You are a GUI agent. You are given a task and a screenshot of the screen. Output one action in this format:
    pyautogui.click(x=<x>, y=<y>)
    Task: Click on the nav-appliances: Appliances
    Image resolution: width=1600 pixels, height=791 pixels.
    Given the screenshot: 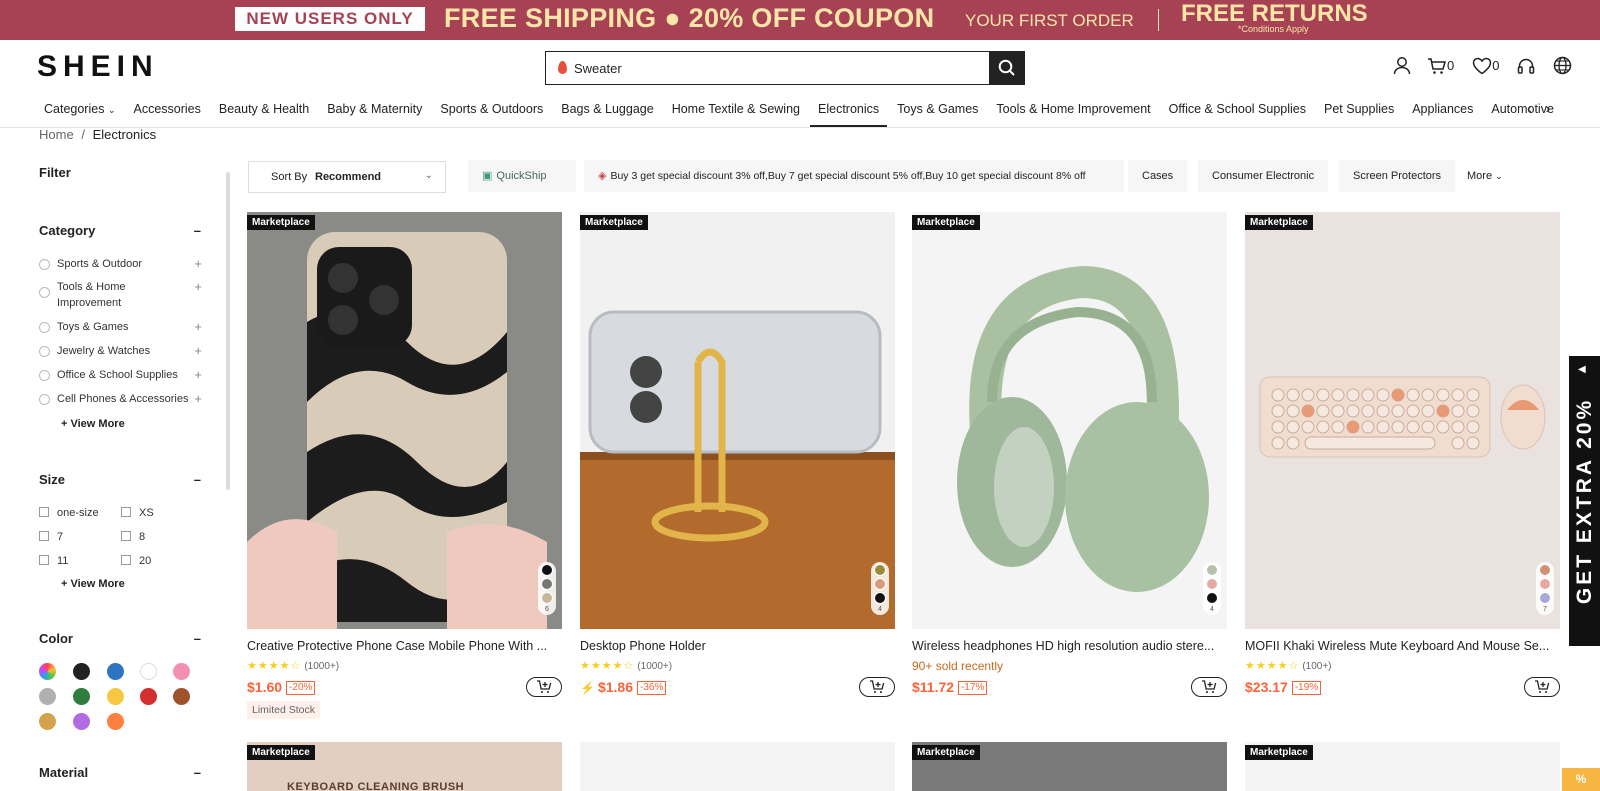 What is the action you would take?
    pyautogui.click(x=1442, y=112)
    